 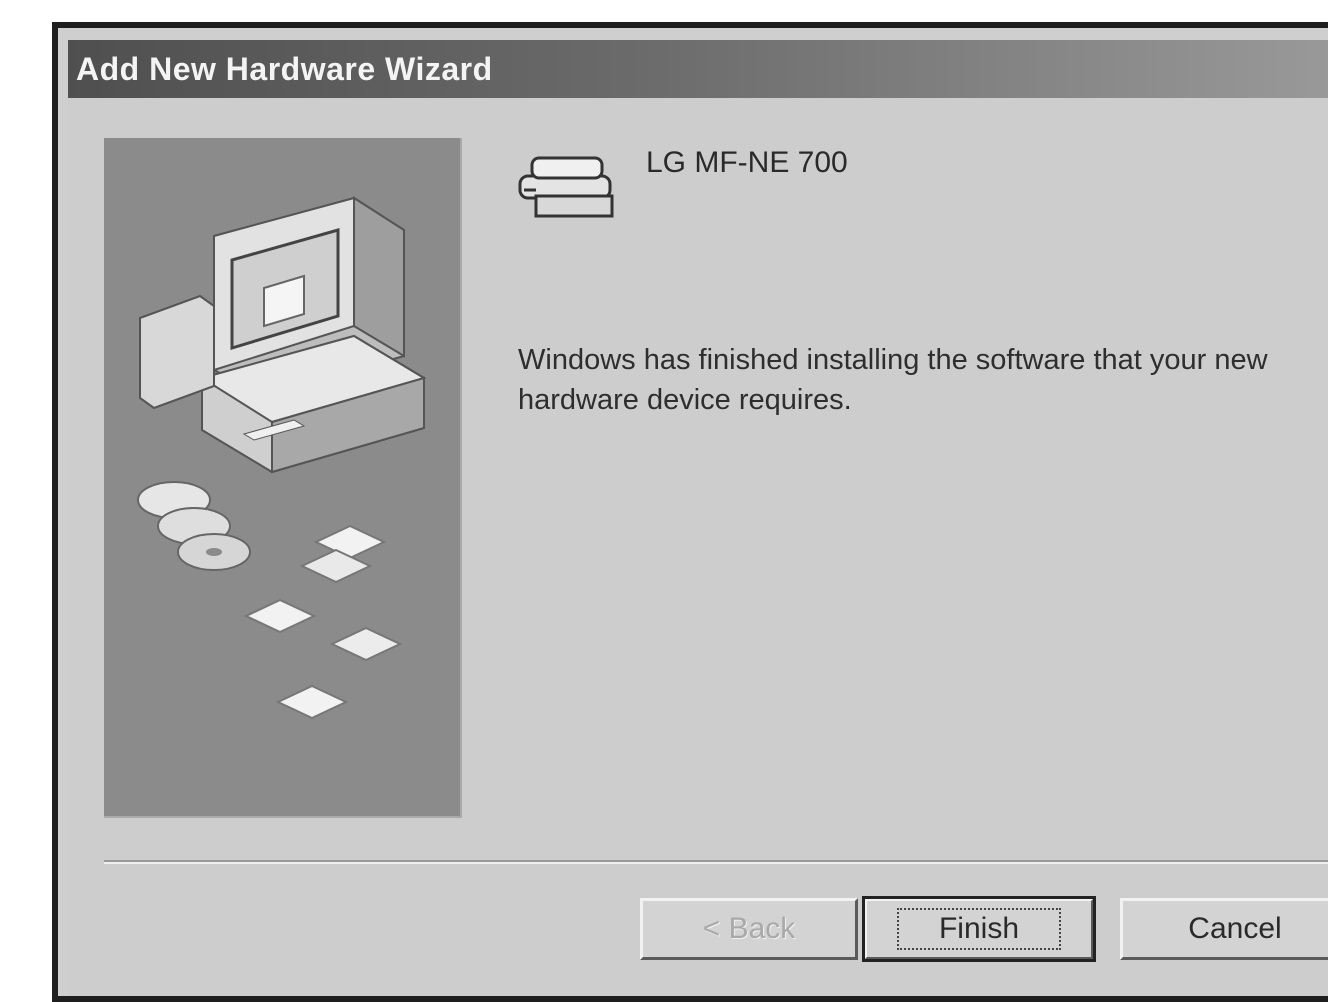 I want to click on device-name: LG MF-NE 700, so click(x=747, y=162).